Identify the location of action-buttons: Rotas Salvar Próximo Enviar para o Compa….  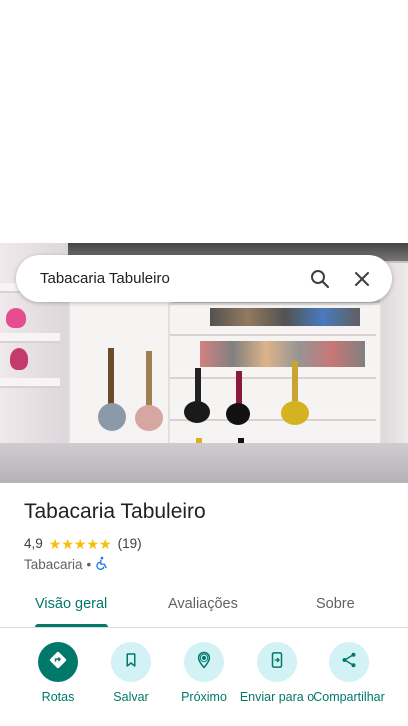
(204, 683).